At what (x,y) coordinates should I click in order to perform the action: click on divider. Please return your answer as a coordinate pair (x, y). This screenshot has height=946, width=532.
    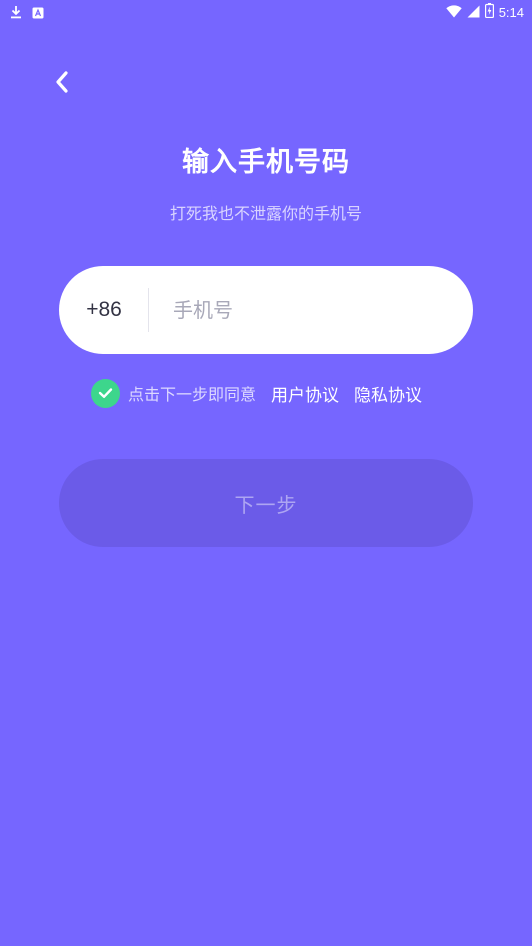
    Looking at the image, I should click on (148, 310).